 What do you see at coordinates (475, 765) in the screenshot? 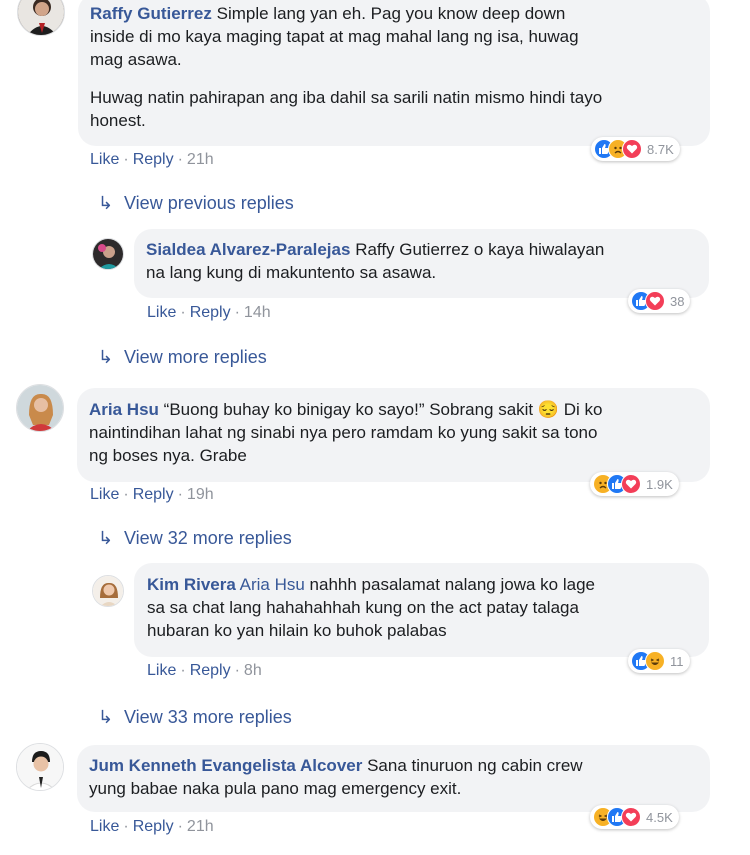
I see `comment-text: Sana tinuruon ng cabin crew` at bounding box center [475, 765].